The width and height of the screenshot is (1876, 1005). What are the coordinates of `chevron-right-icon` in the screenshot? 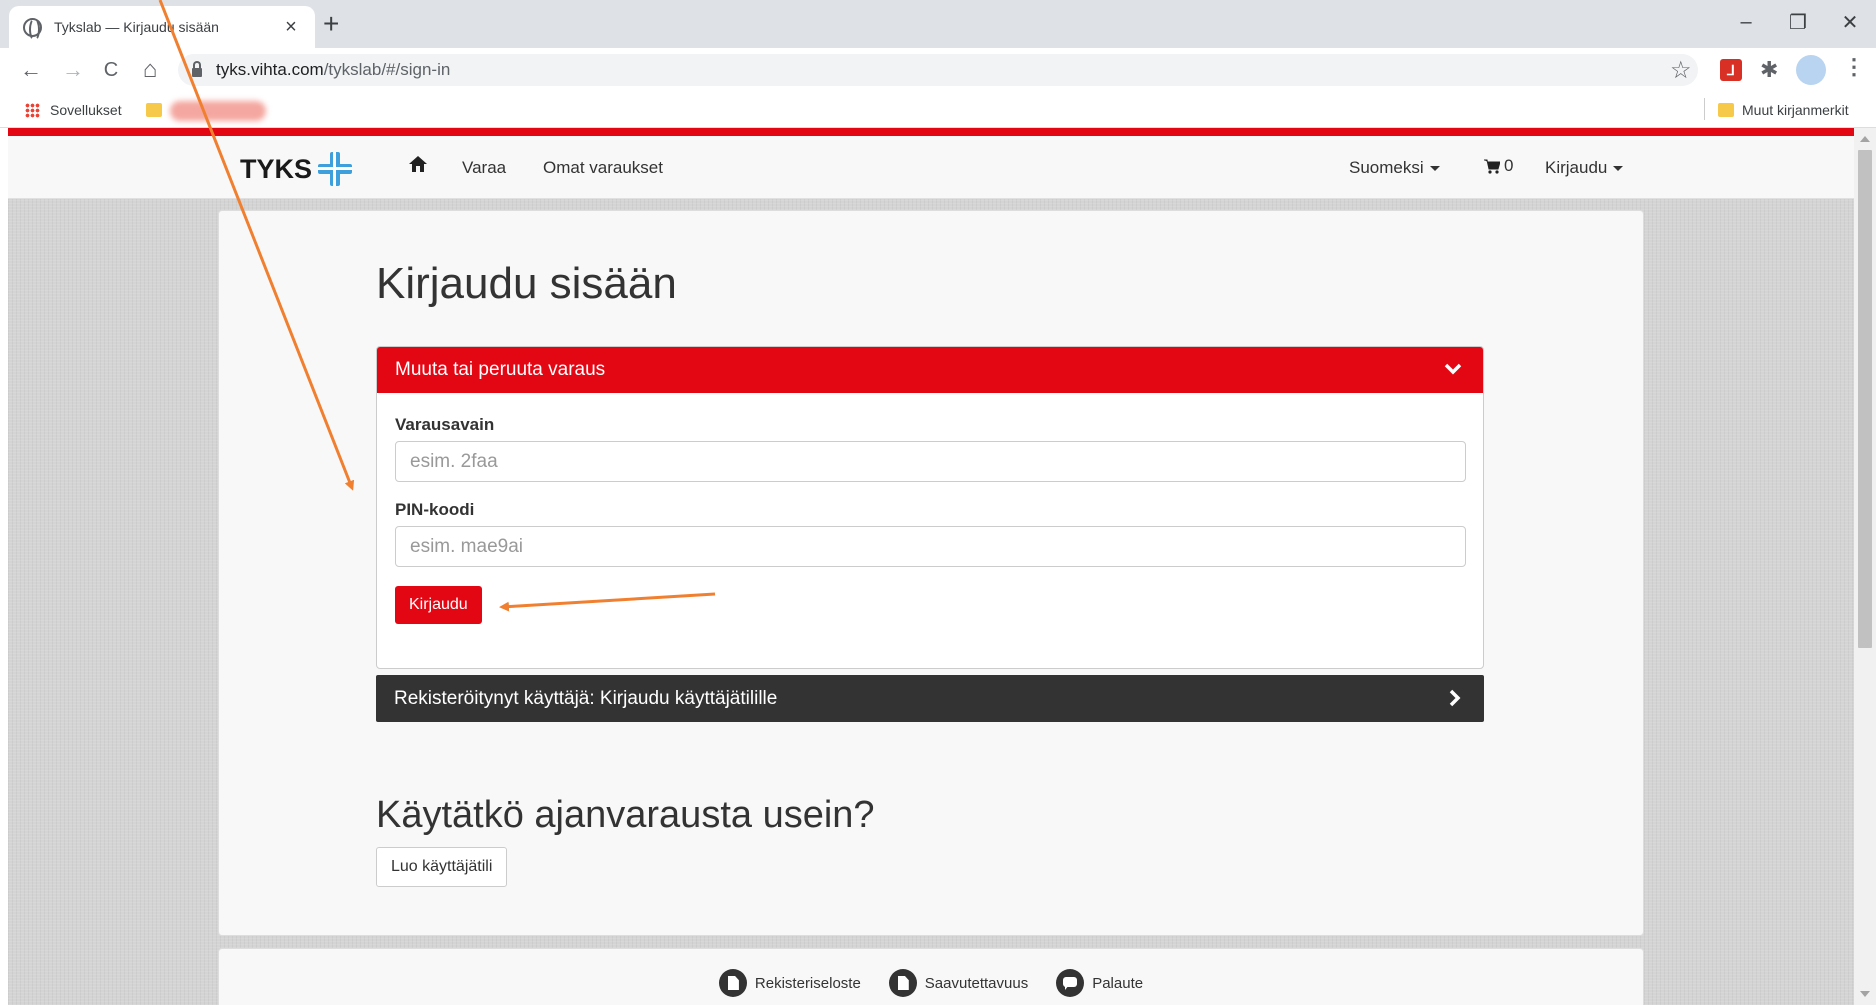 It's located at (1454, 698).